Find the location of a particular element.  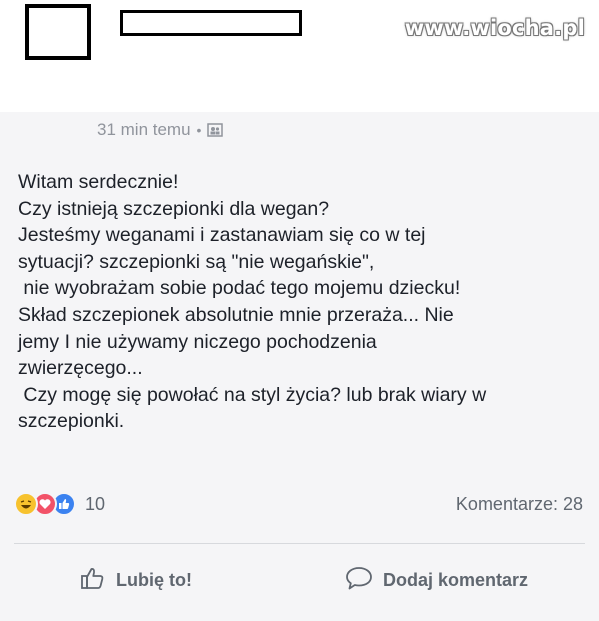

divider is located at coordinates (299, 543).